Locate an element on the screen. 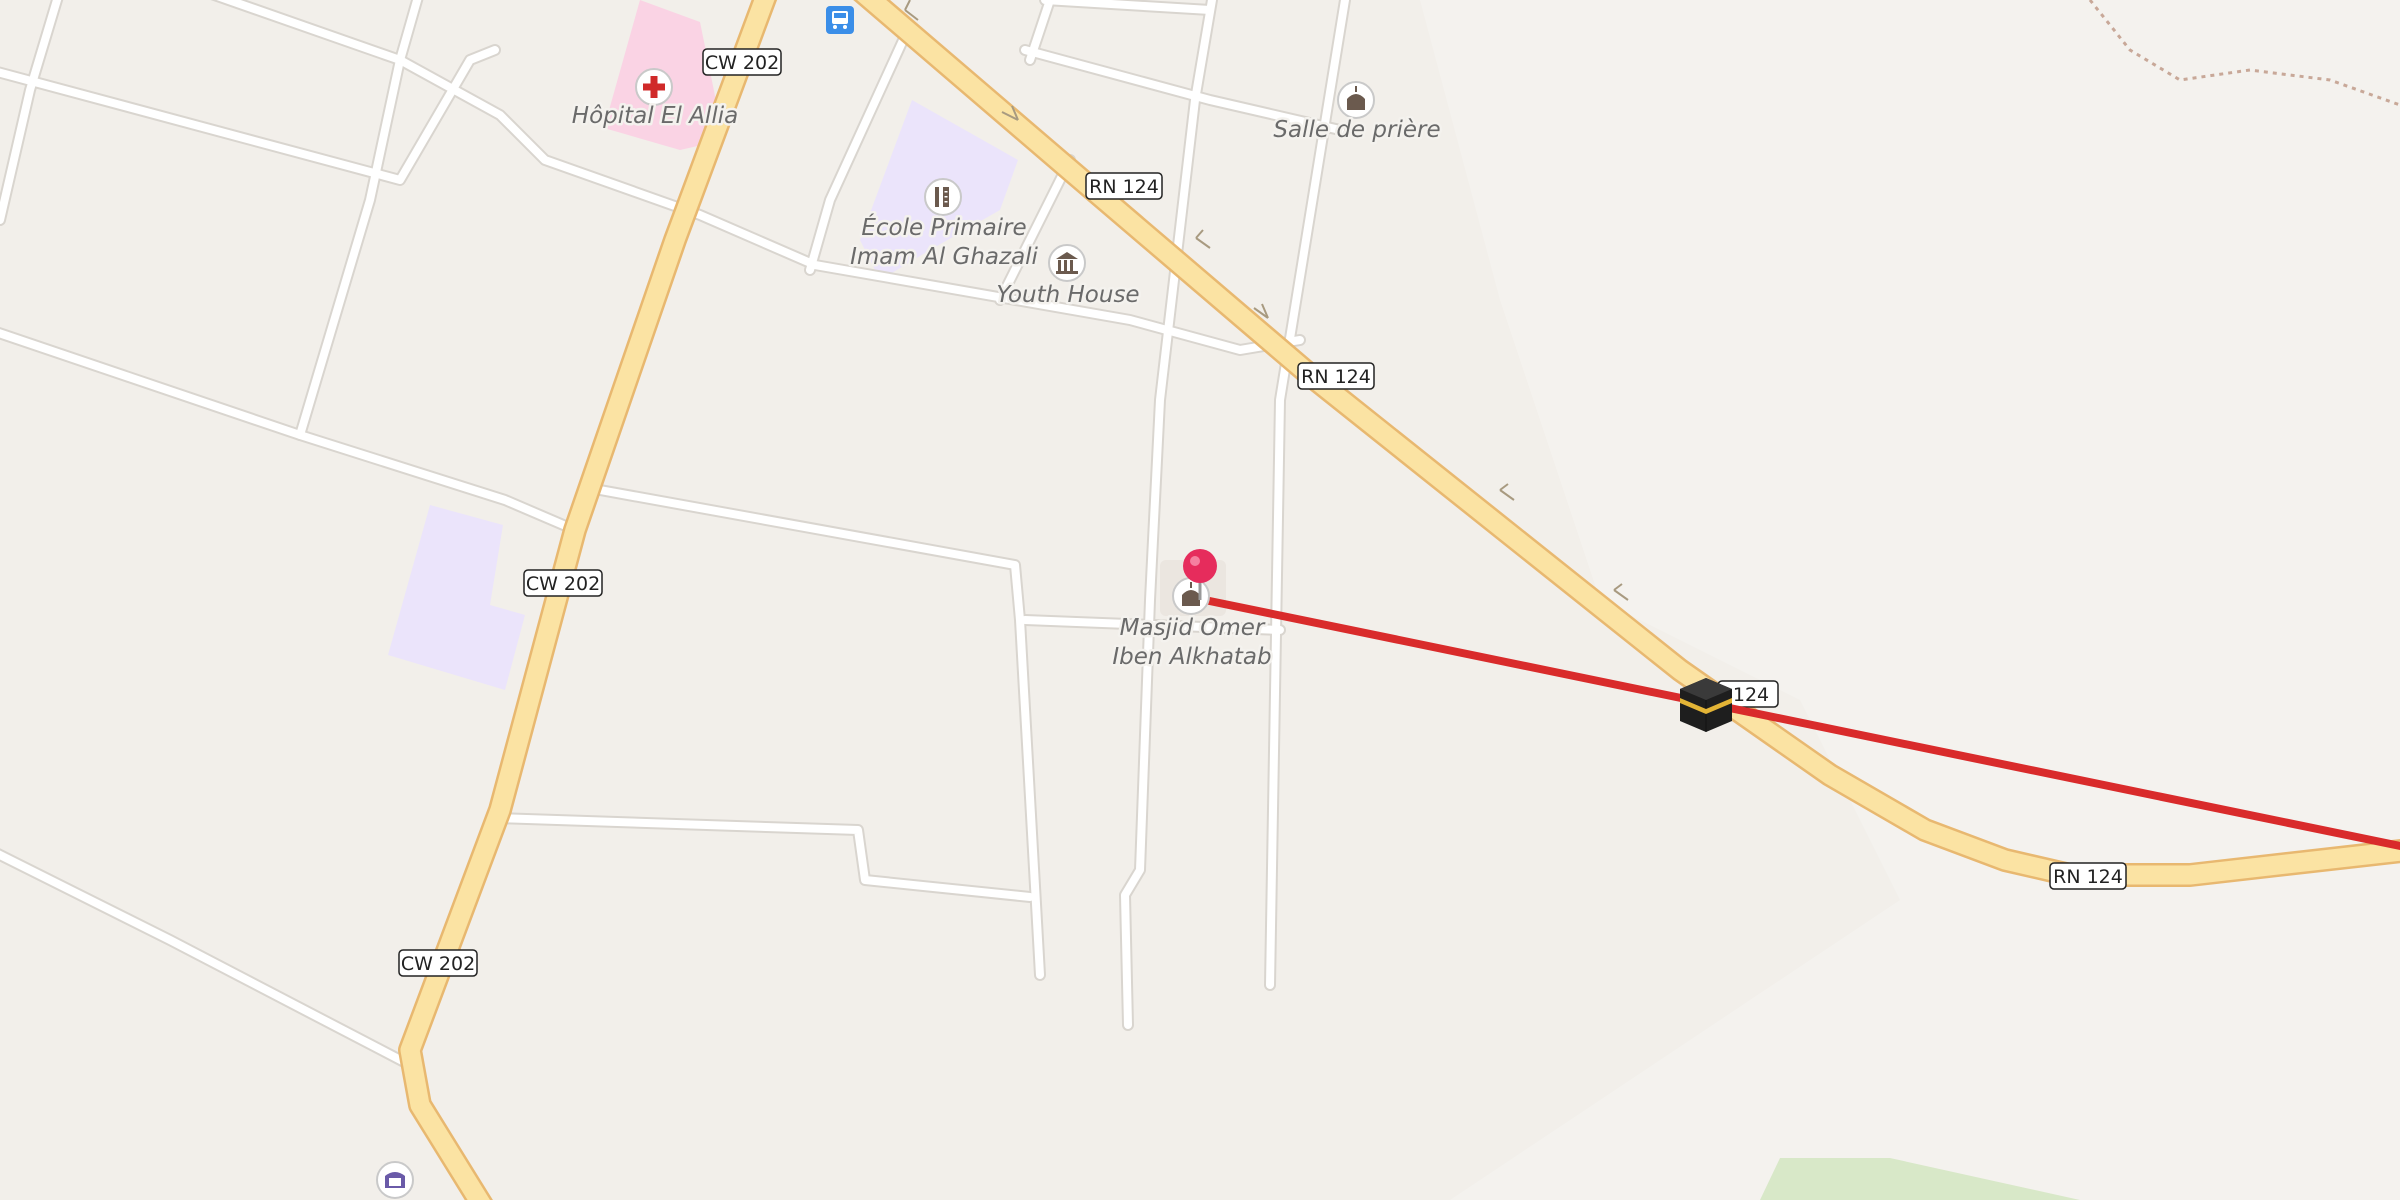 The height and width of the screenshot is (1200, 2400). road-shield-label: 124 is located at coordinates (1751, 695).